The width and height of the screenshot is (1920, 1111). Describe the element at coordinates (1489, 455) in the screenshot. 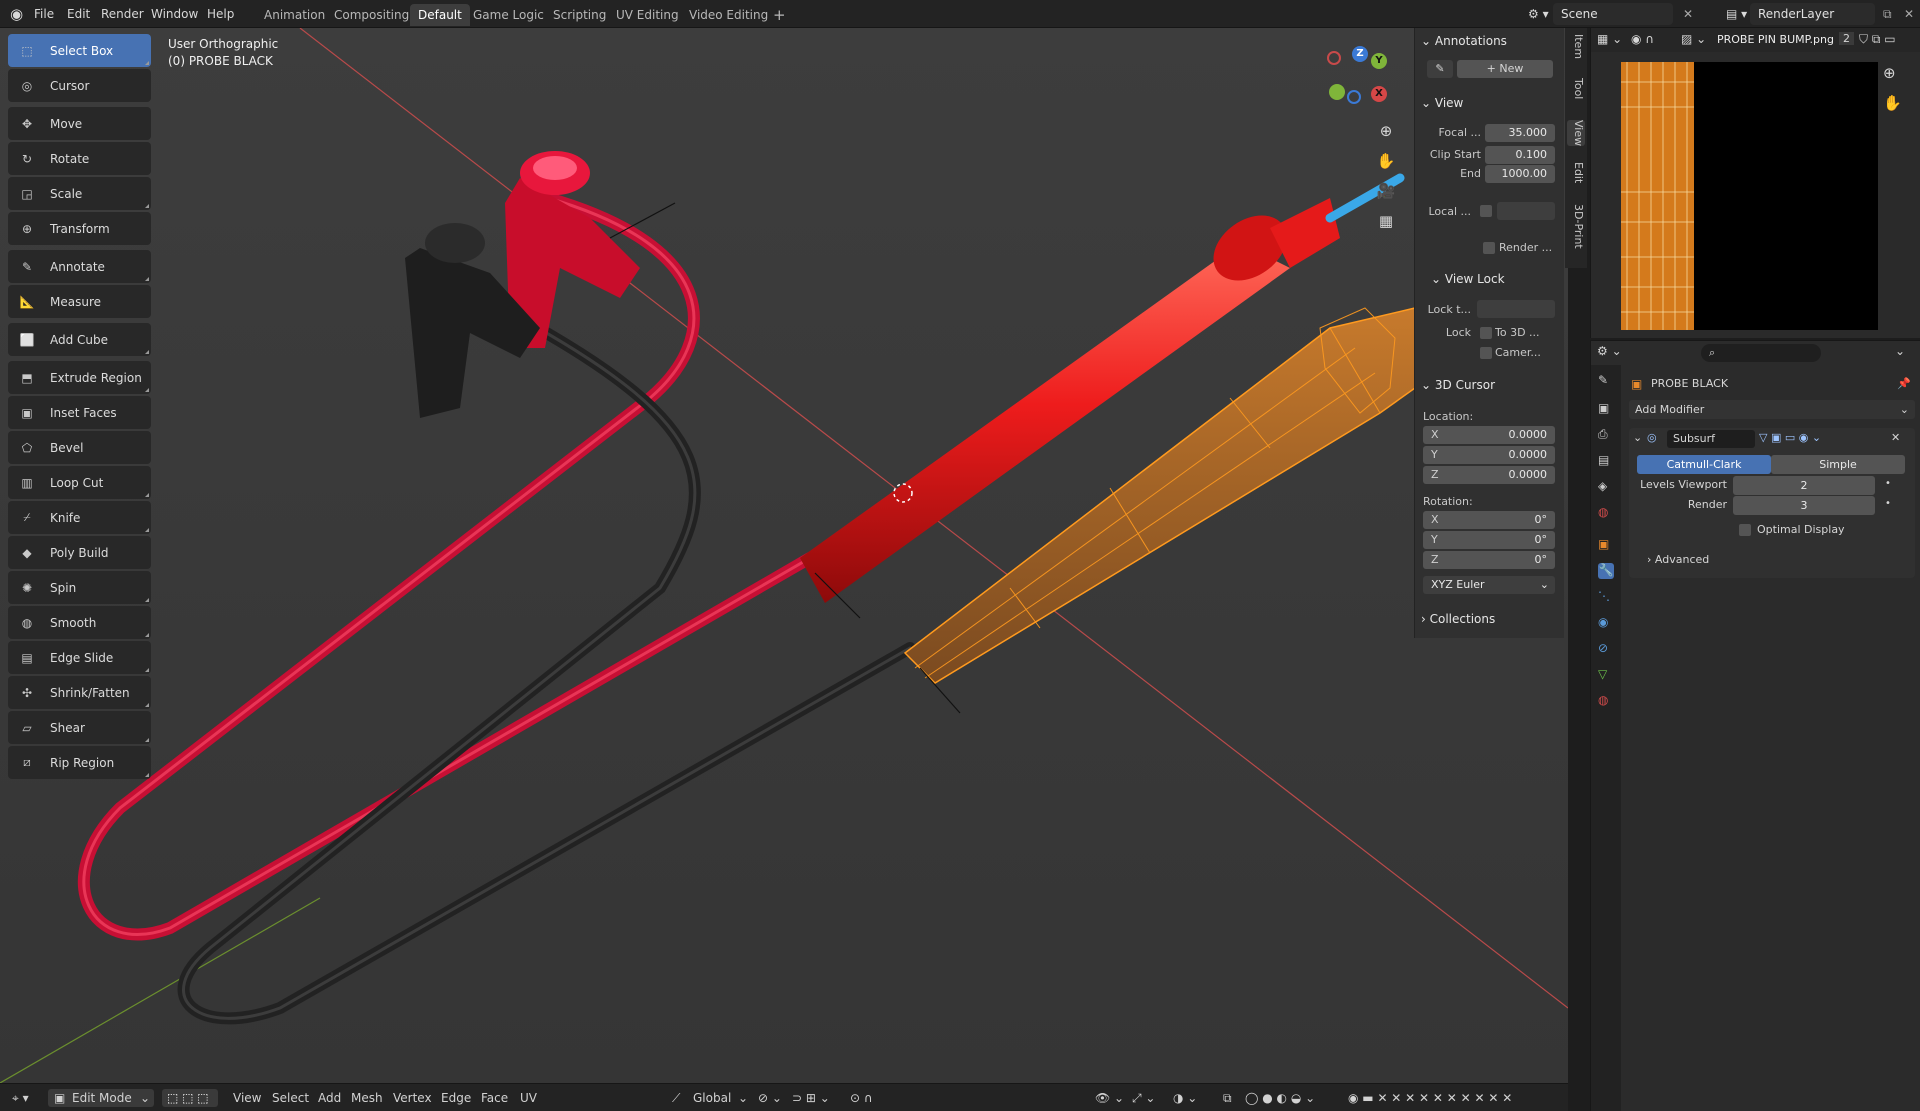

I see `cursor-loc-y-field: Y 0.0000` at that location.